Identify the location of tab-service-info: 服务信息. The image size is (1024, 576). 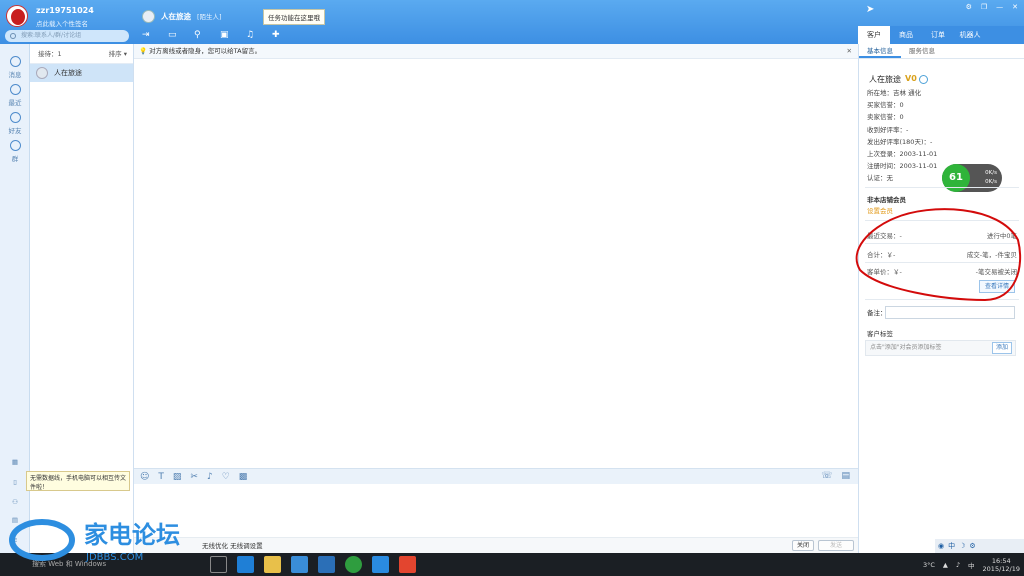
(922, 51).